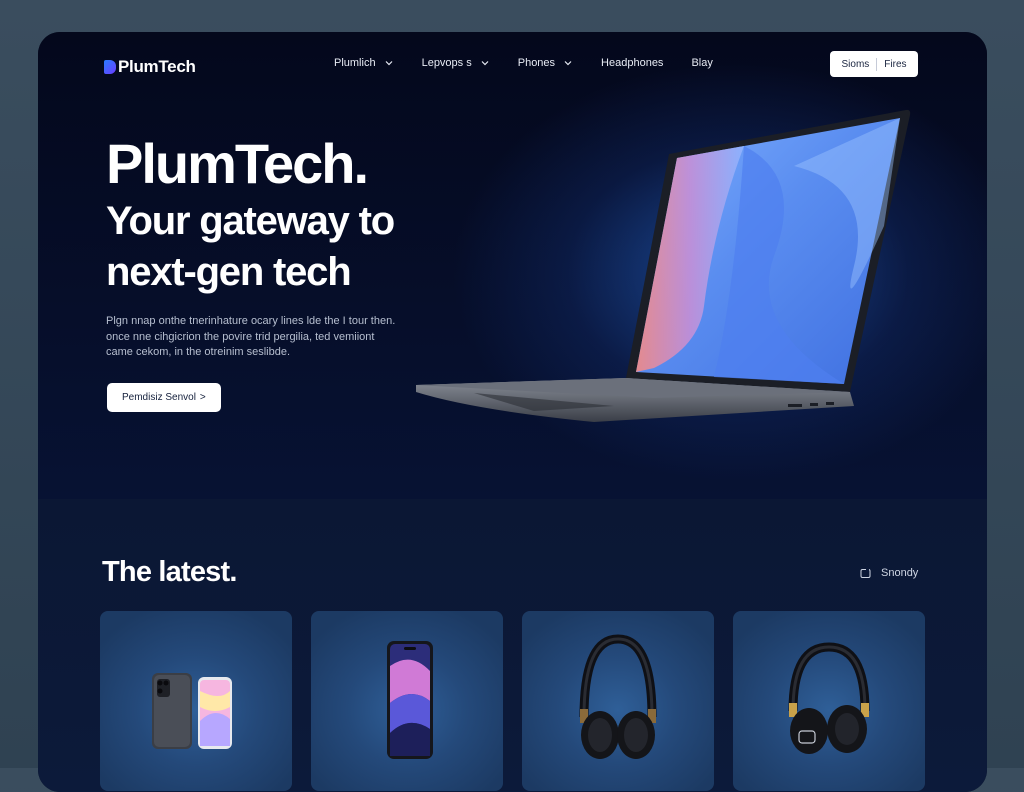 Image resolution: width=1024 pixels, height=792 pixels. I want to click on nav-actions: Sioms Fires, so click(874, 64).